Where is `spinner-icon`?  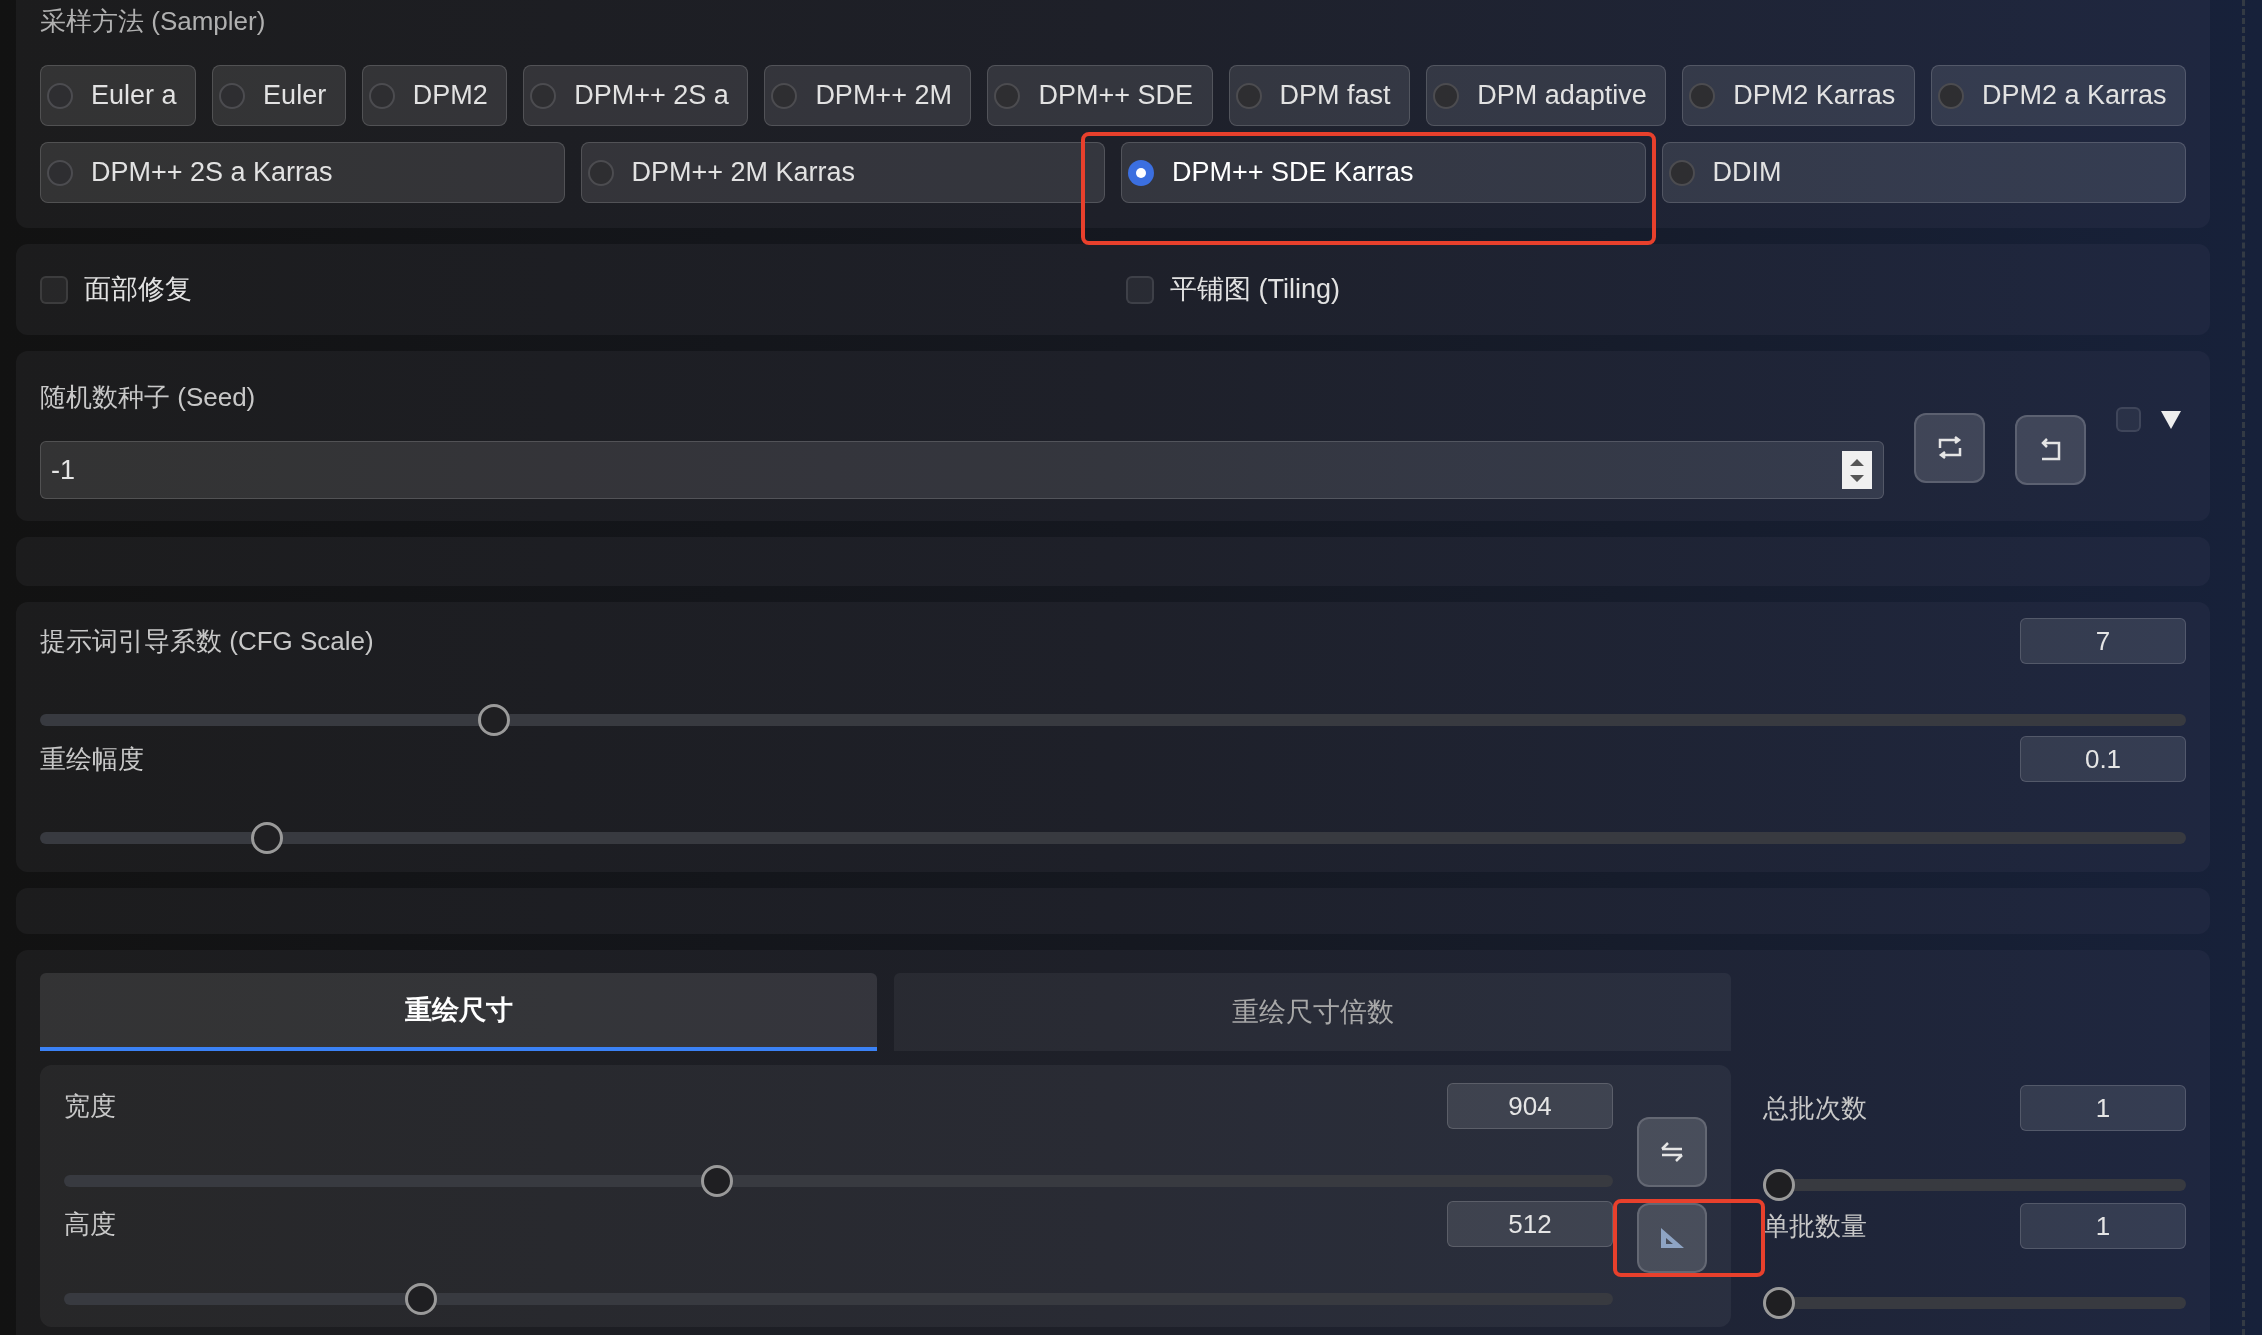
spinner-icon is located at coordinates (1857, 470).